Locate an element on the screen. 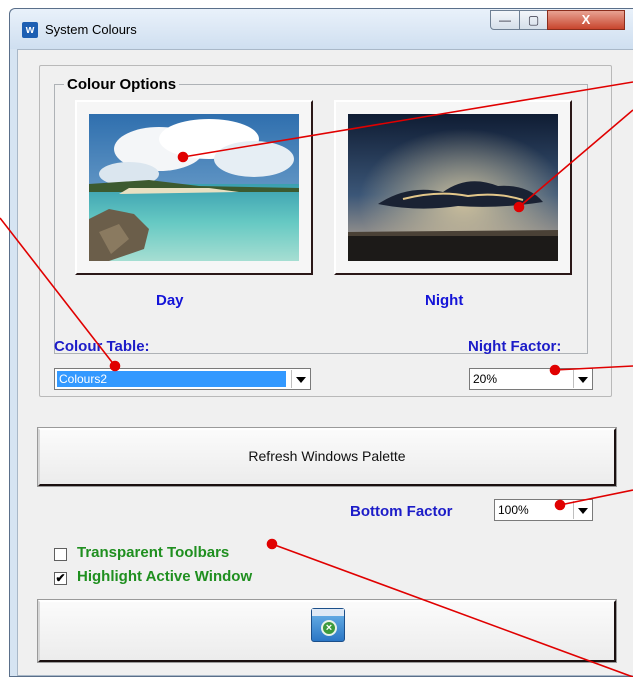 The width and height of the screenshot is (633, 677). minimize-button: — is located at coordinates (505, 20).